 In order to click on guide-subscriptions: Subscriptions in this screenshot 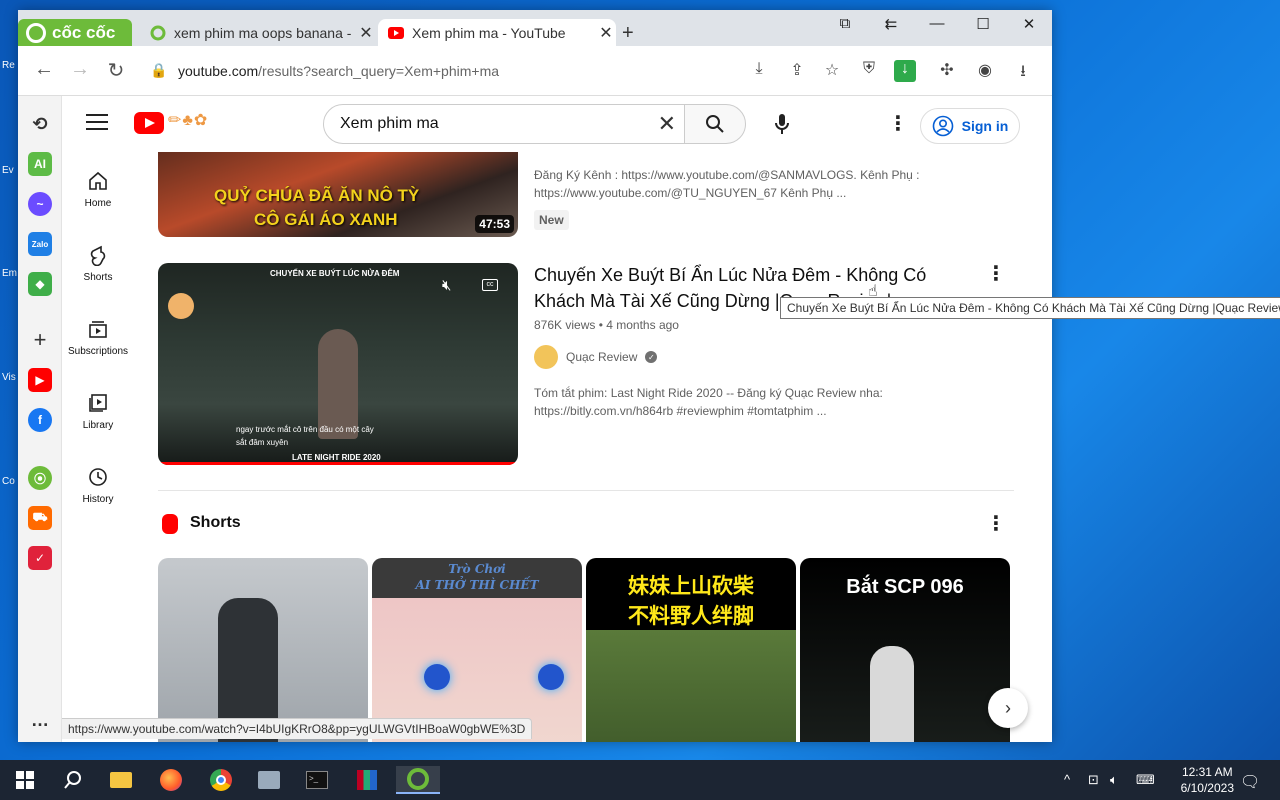, I will do `click(98, 337)`.